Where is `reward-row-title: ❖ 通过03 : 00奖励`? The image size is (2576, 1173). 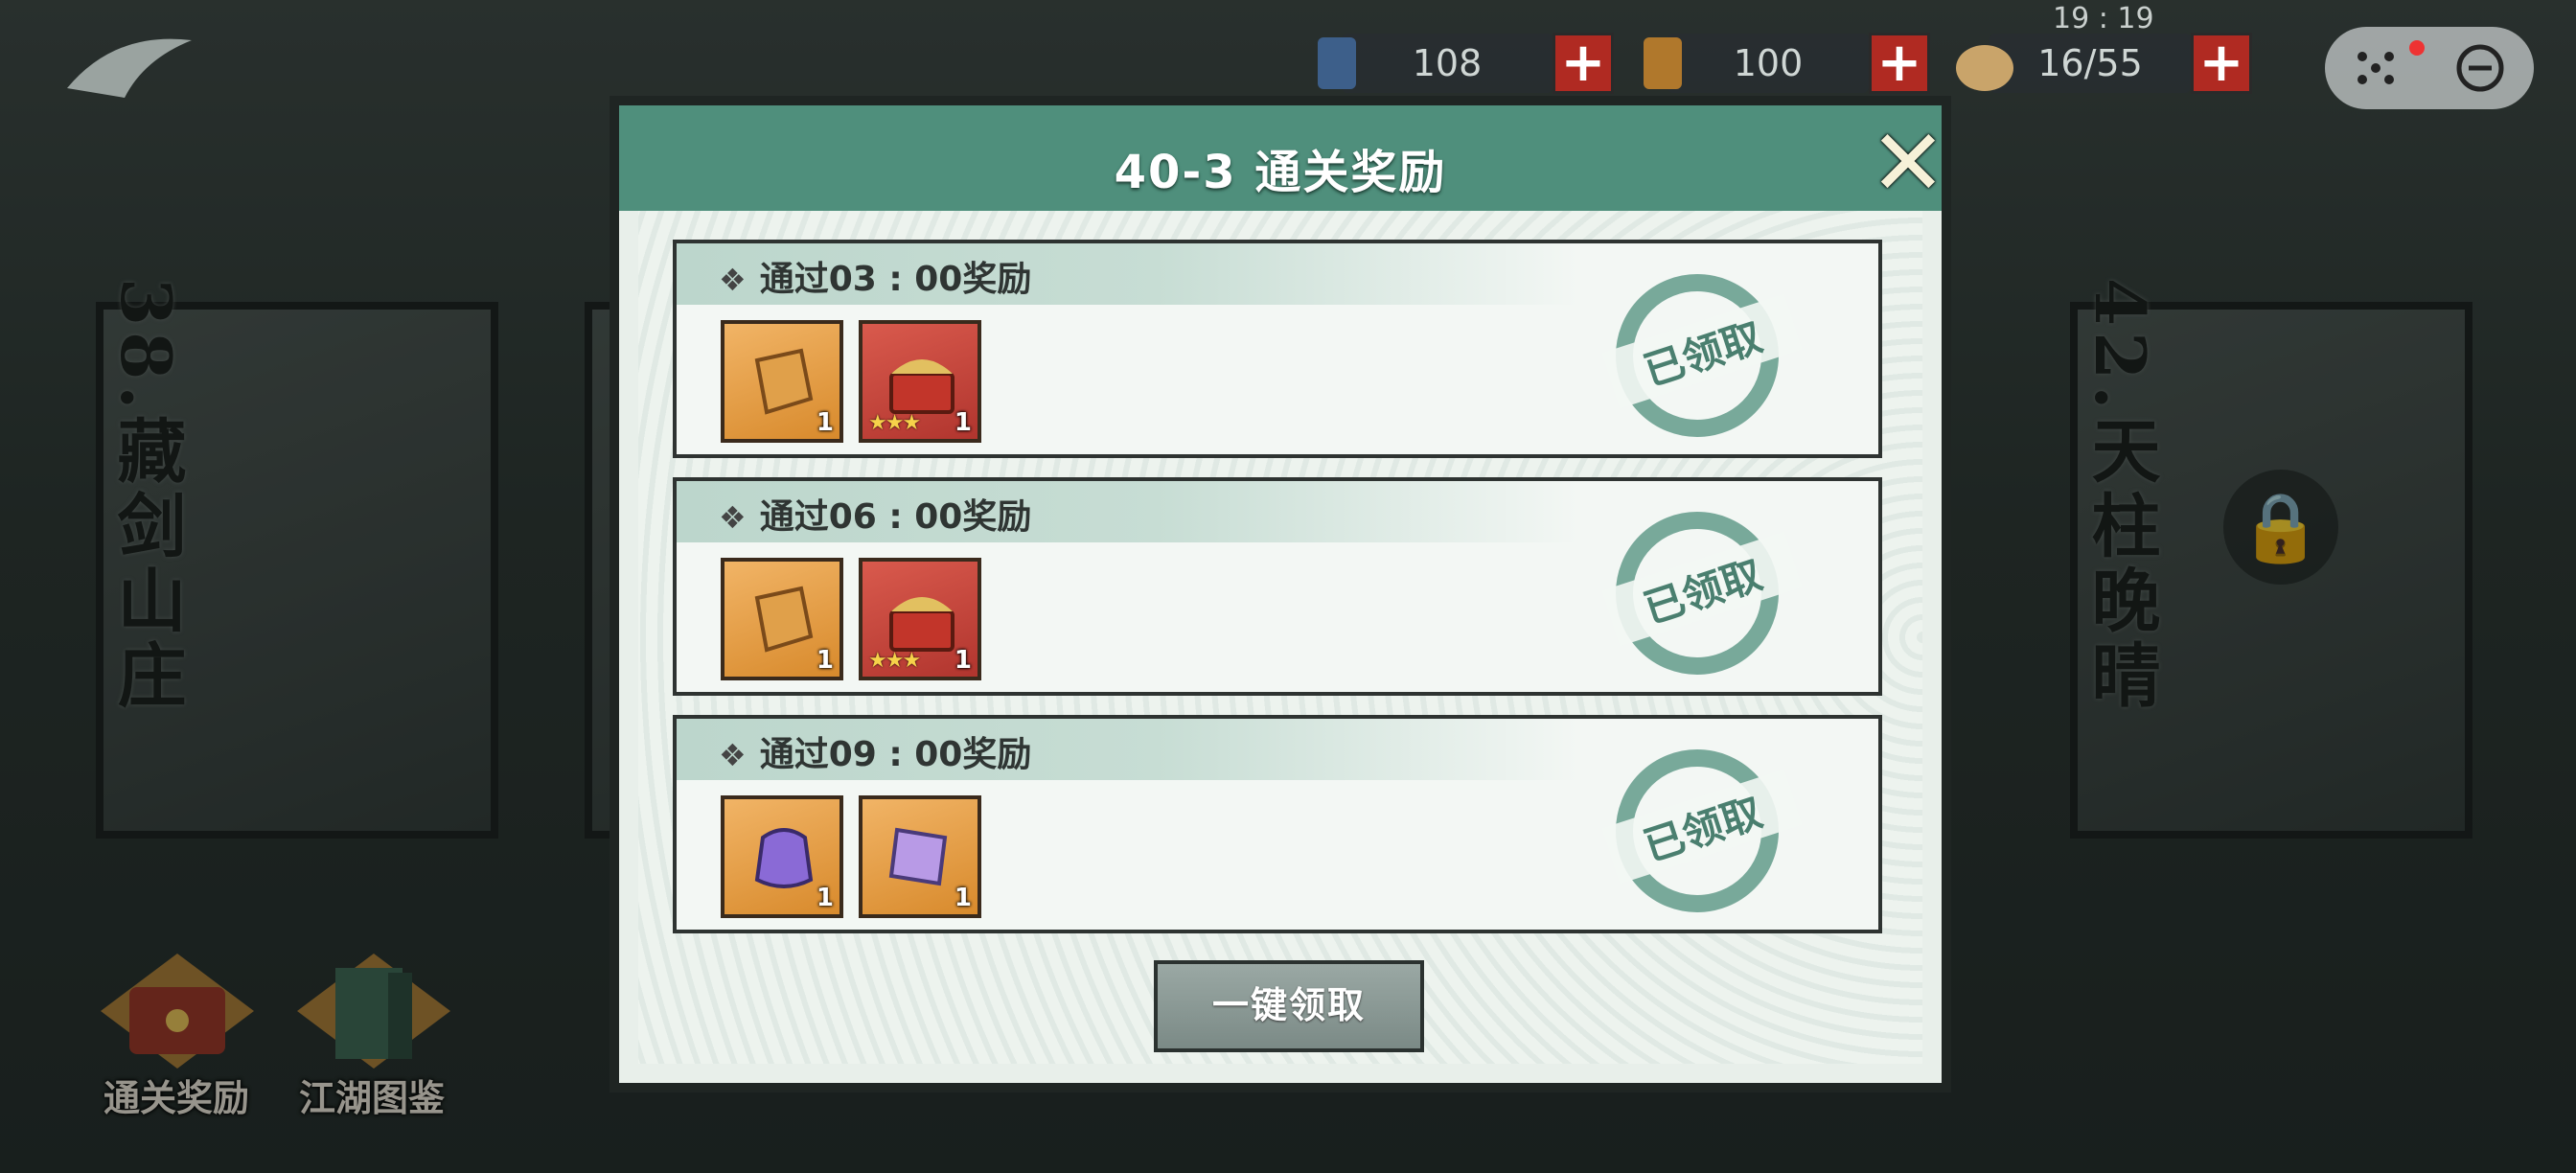 reward-row-title: ❖ 通过03 : 00奖励 is located at coordinates (875, 276).